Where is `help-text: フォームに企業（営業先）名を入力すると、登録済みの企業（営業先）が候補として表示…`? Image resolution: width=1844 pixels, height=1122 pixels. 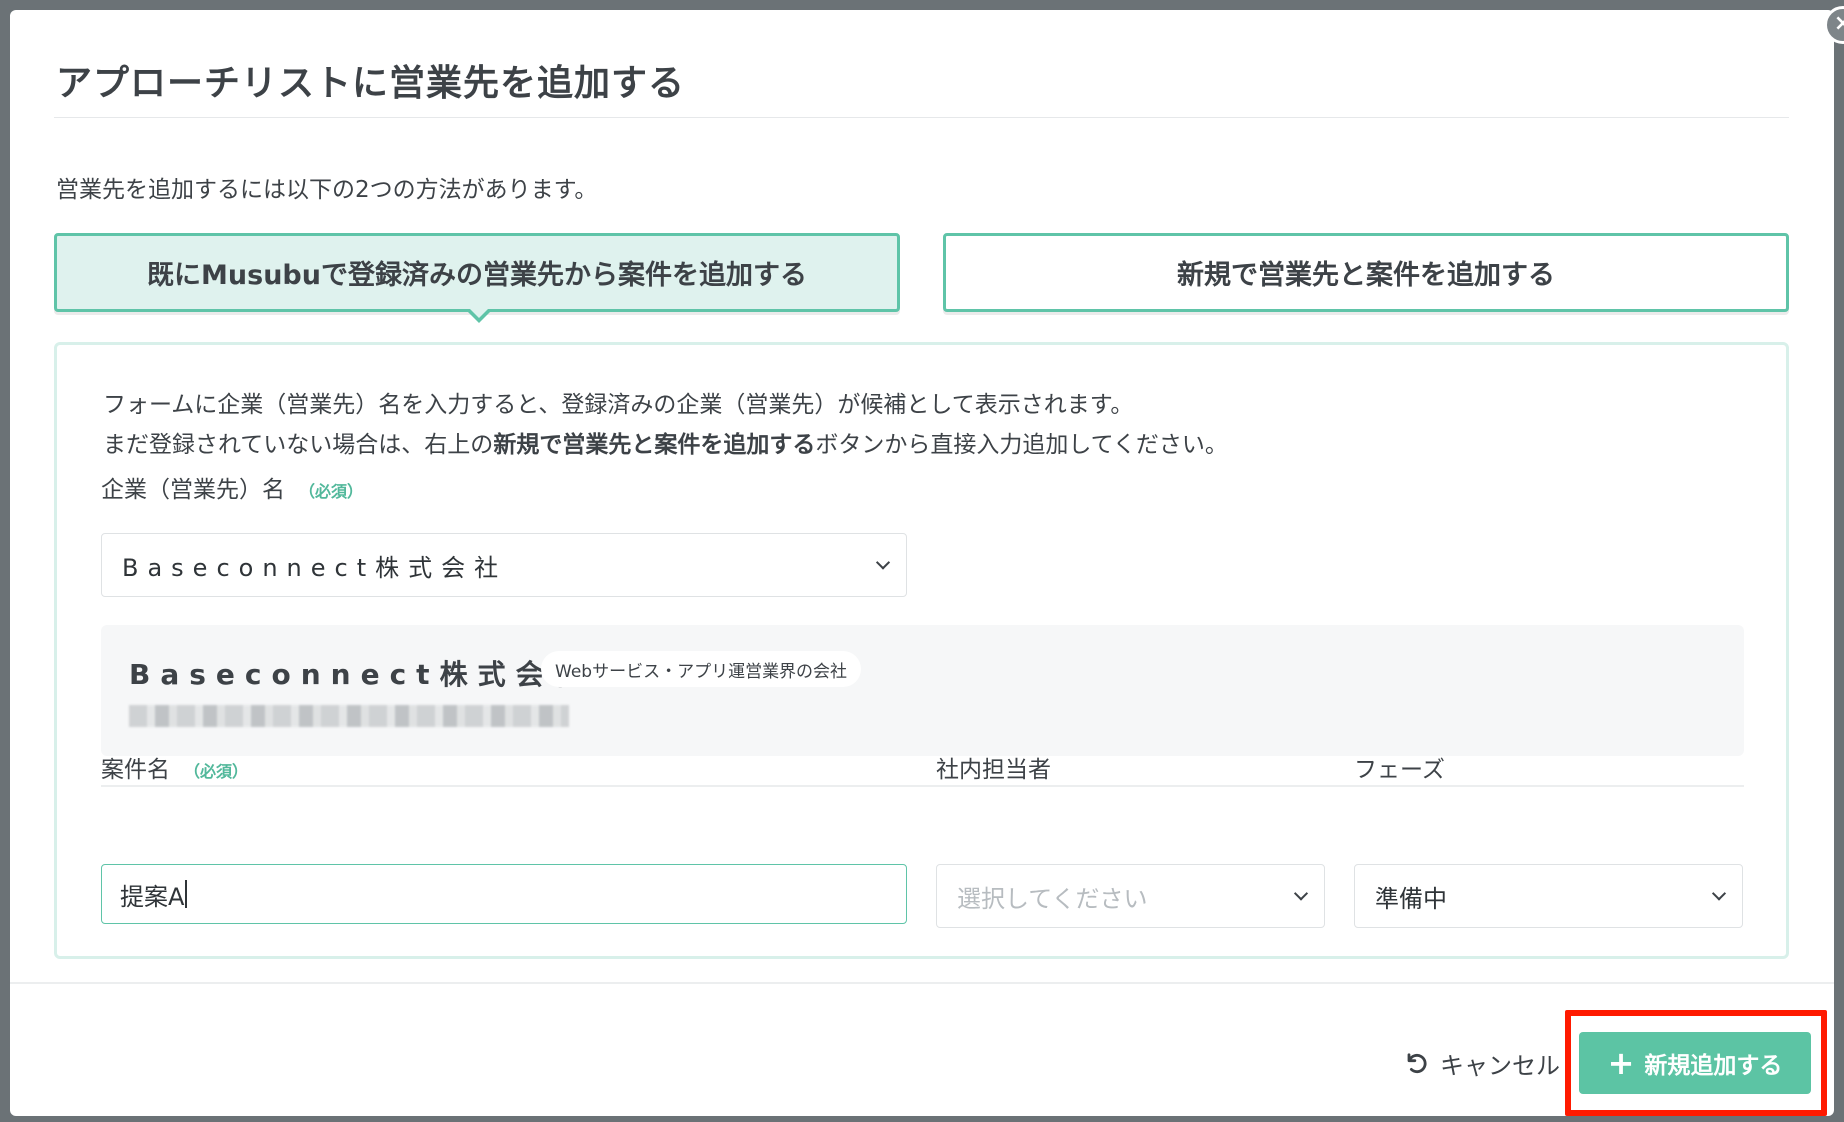
help-text: フォームに企業（営業先）名を入力すると、登録済みの企業（営業先）が候補として表示… is located at coordinates (665, 425).